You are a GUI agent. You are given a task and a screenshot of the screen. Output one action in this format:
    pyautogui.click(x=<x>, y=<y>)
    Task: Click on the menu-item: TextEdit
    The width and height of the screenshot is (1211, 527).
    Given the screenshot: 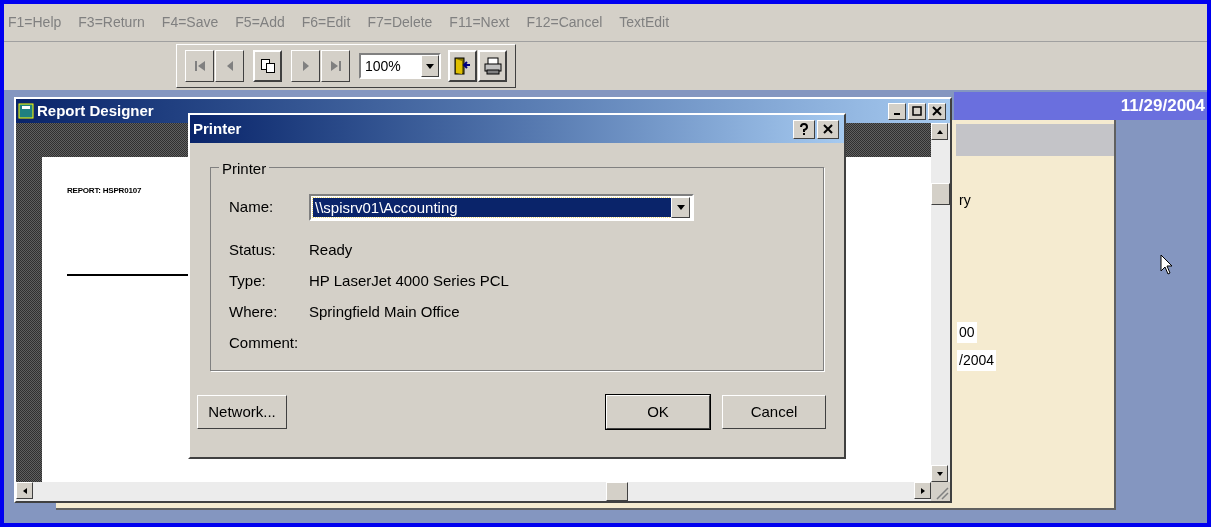 What is the action you would take?
    pyautogui.click(x=644, y=22)
    